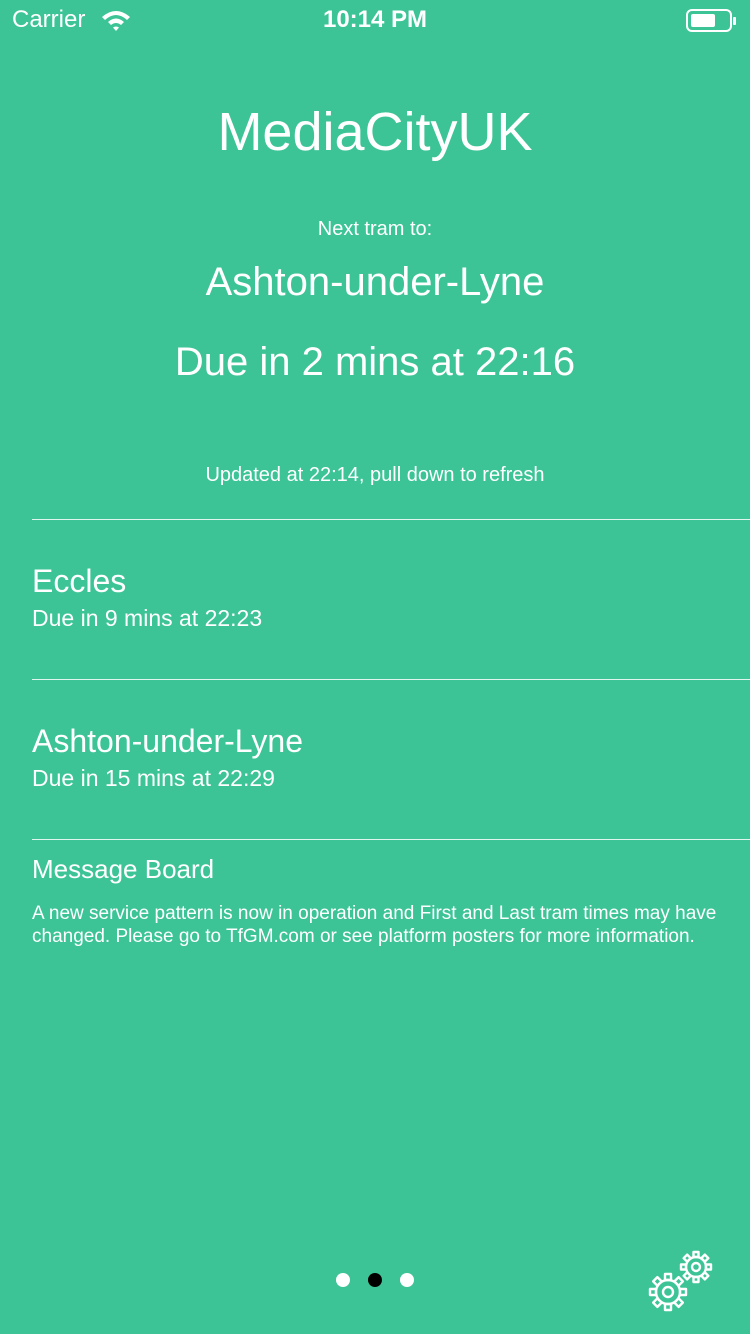  Describe the element at coordinates (79, 581) in the screenshot. I see `departure-destination: Eccles` at that location.